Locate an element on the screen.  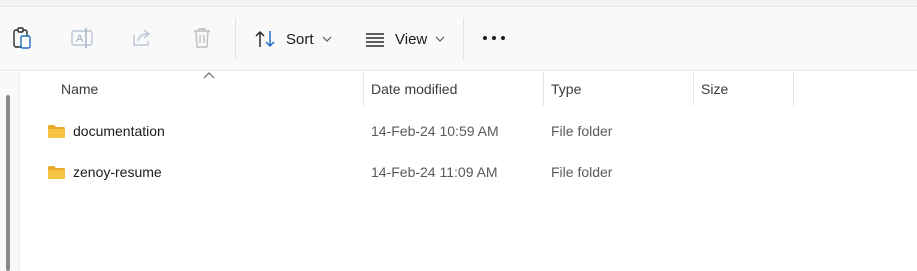
window-top-strip is located at coordinates (458, 3).